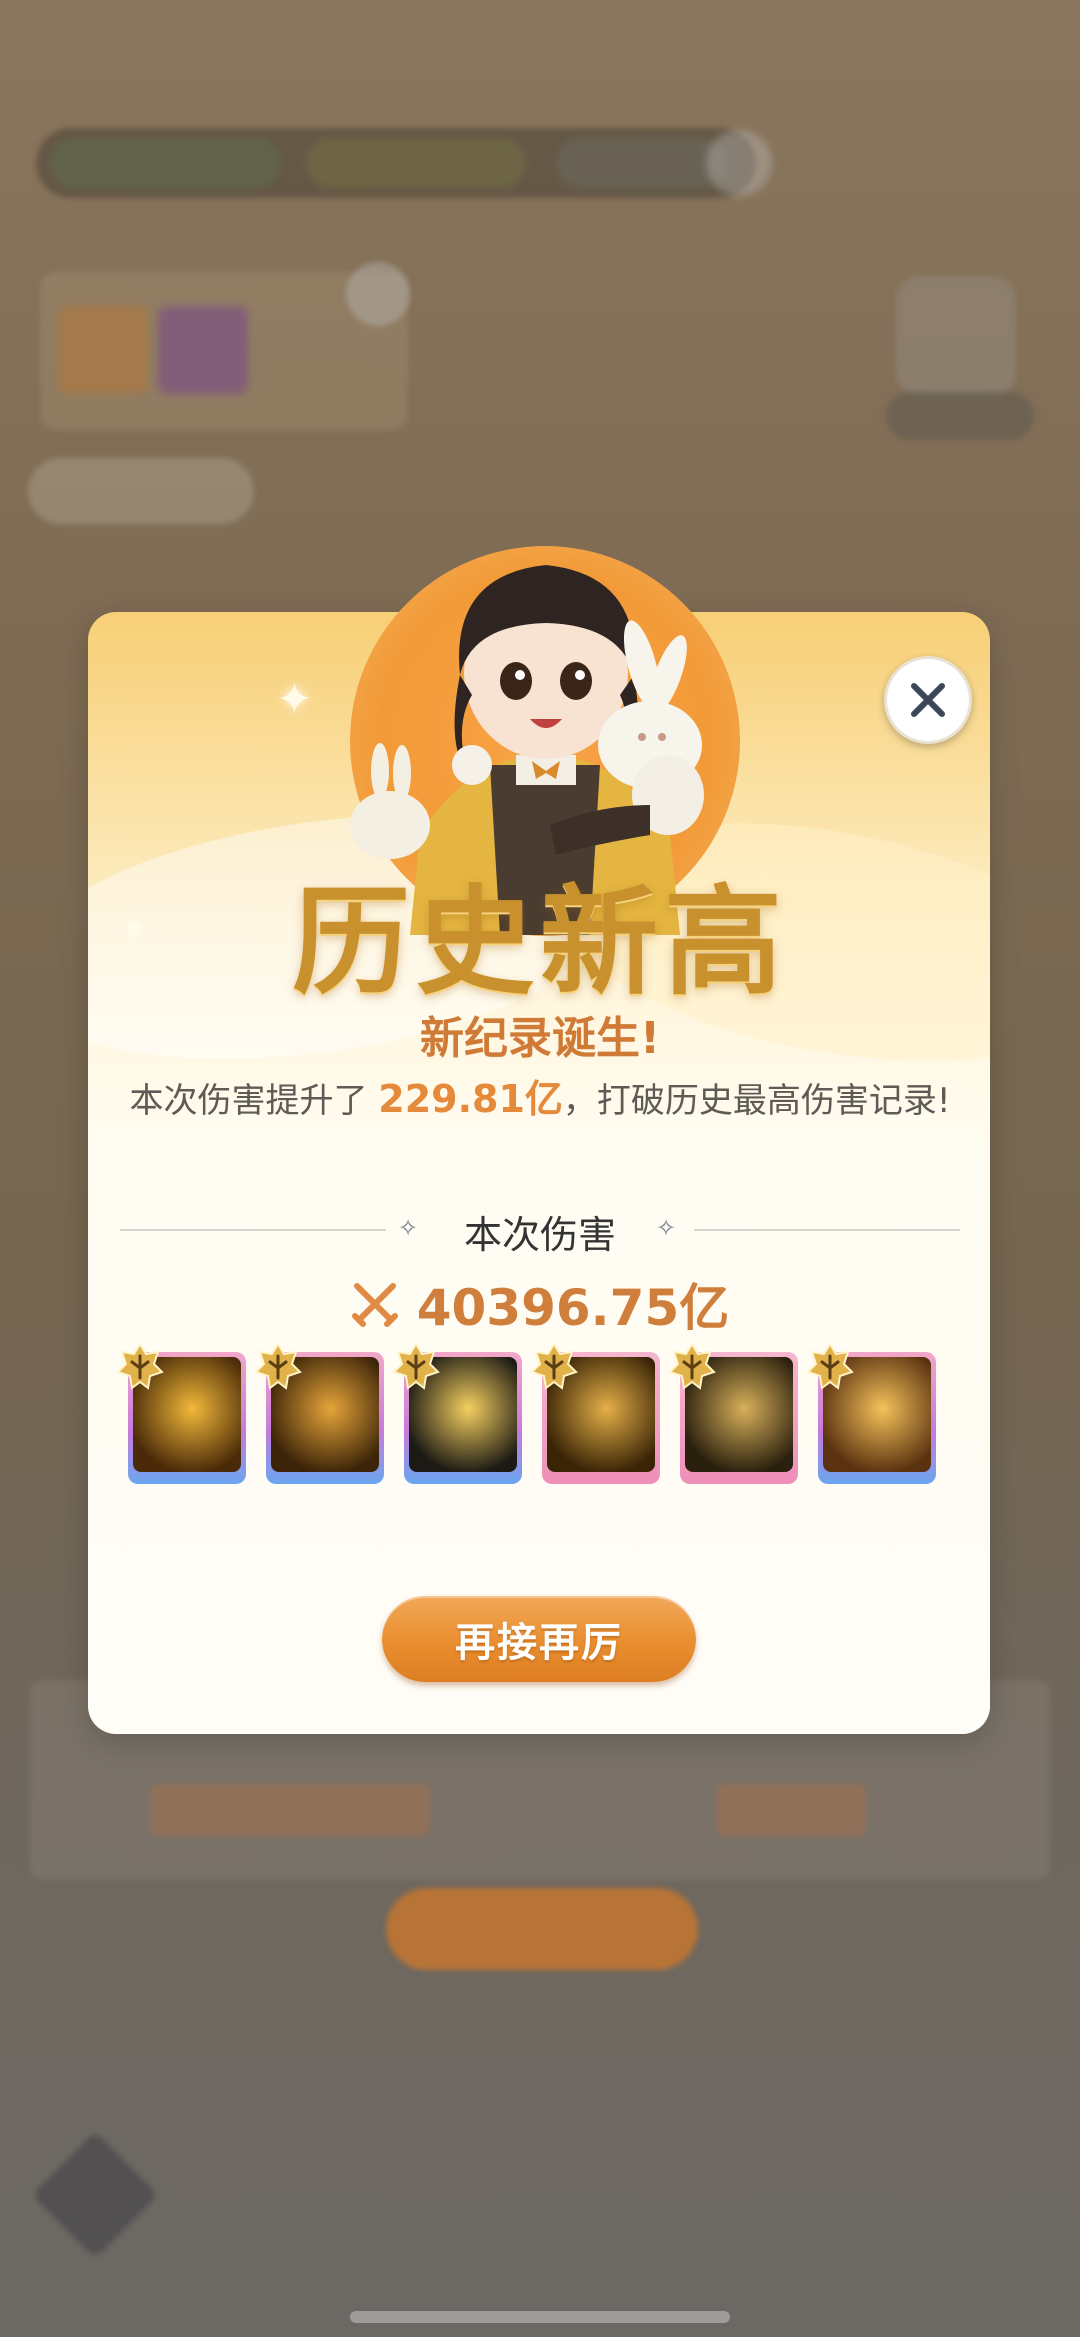 The width and height of the screenshot is (1080, 2337). I want to click on dialog-description: 本次伤害提升了 229.81亿，打破历史最高伤害记录!, so click(540, 1095).